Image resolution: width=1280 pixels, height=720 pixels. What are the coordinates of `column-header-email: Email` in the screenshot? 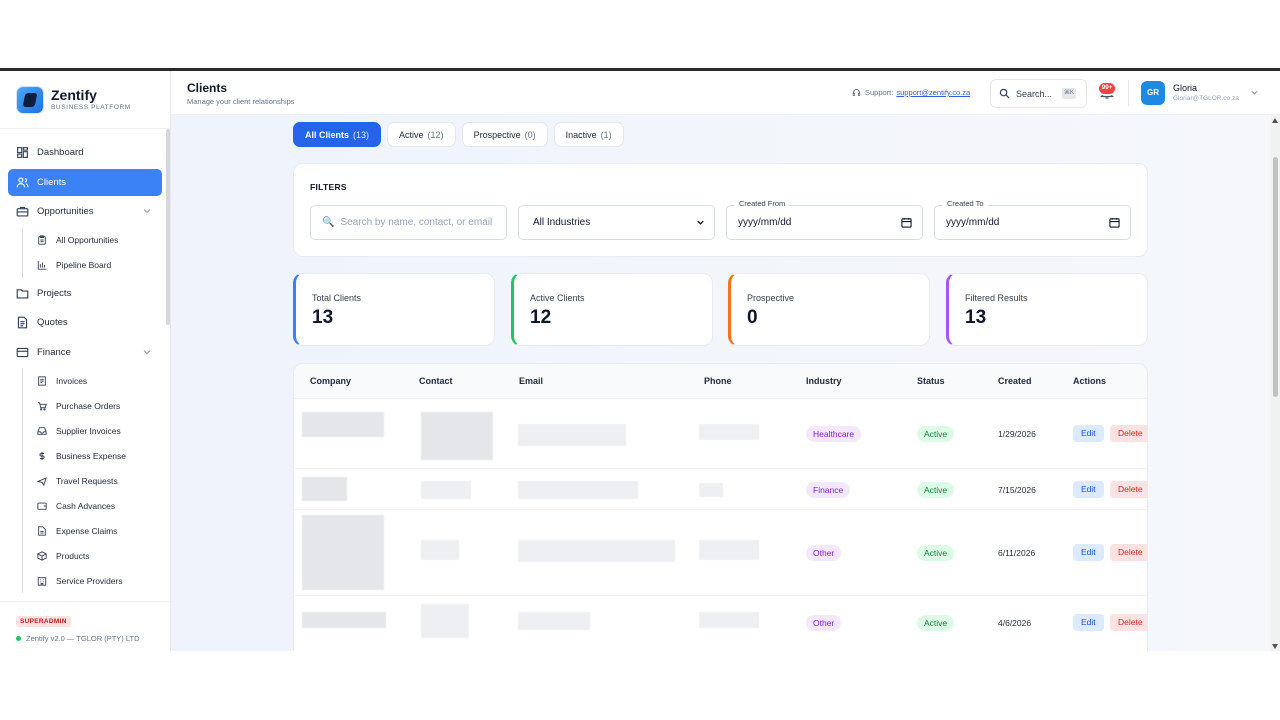 It's located at (531, 381).